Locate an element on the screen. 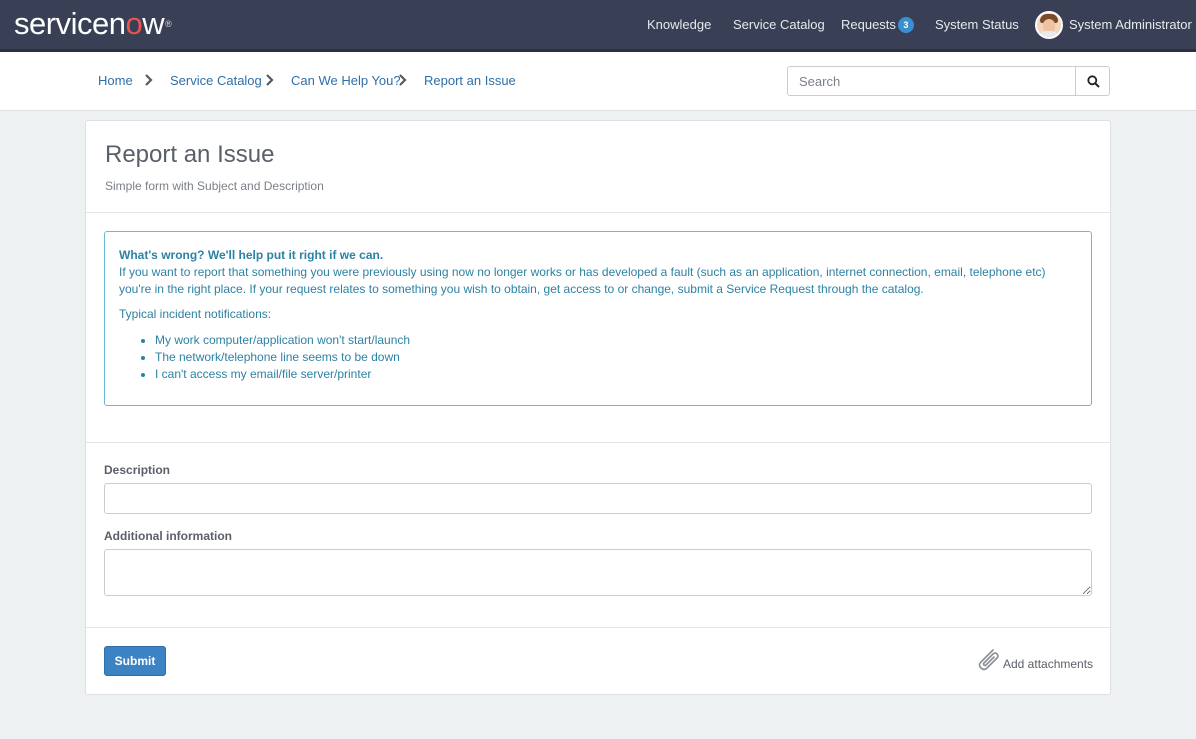 This screenshot has width=1196, height=739. description-field is located at coordinates (598, 498).